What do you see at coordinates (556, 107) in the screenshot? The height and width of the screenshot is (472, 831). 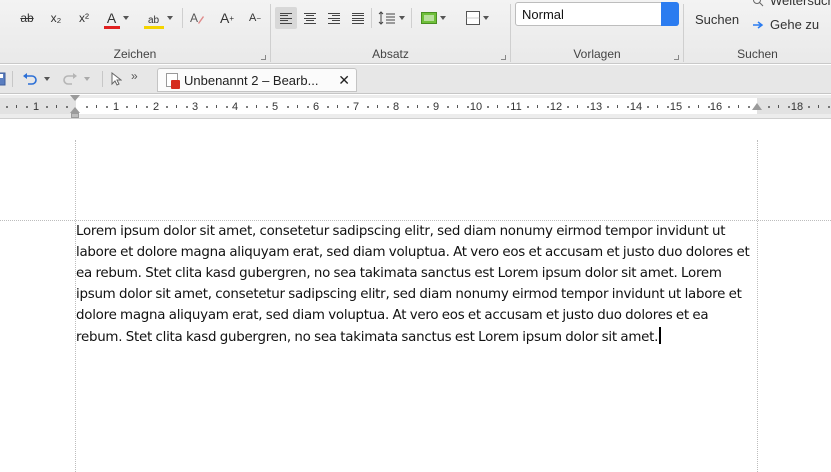 I see `ruler-label: 12` at bounding box center [556, 107].